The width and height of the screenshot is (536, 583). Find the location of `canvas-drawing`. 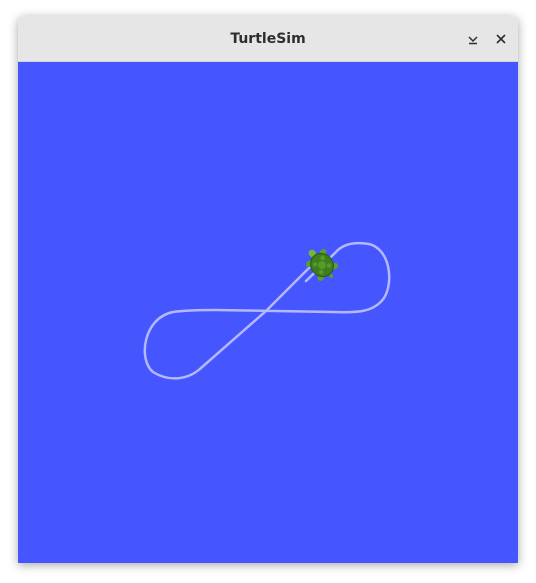

canvas-drawing is located at coordinates (267, 310).